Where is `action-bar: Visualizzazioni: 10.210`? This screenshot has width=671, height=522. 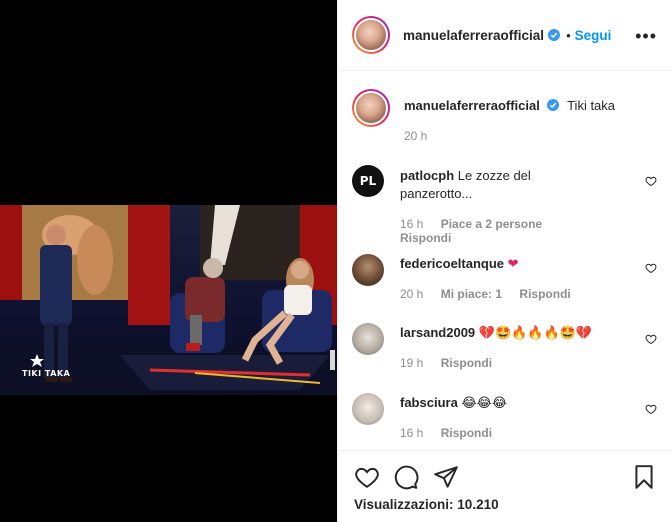
action-bar: Visualizzazioni: 10.210 is located at coordinates (504, 486).